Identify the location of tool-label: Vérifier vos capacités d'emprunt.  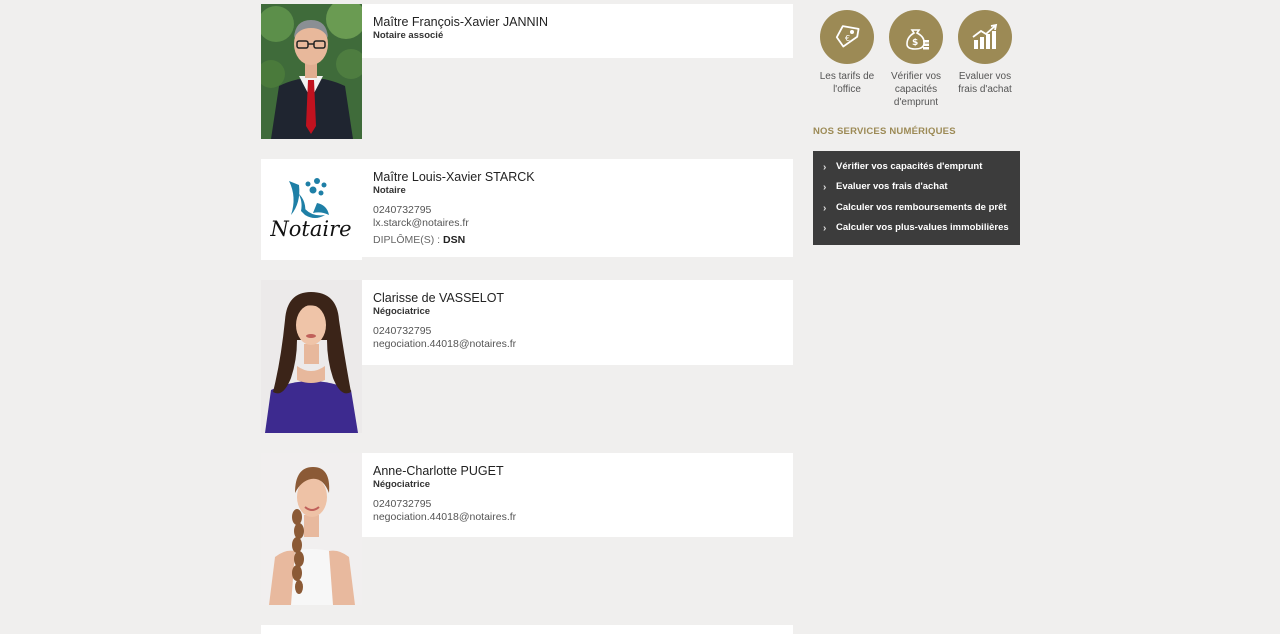
(915, 89).